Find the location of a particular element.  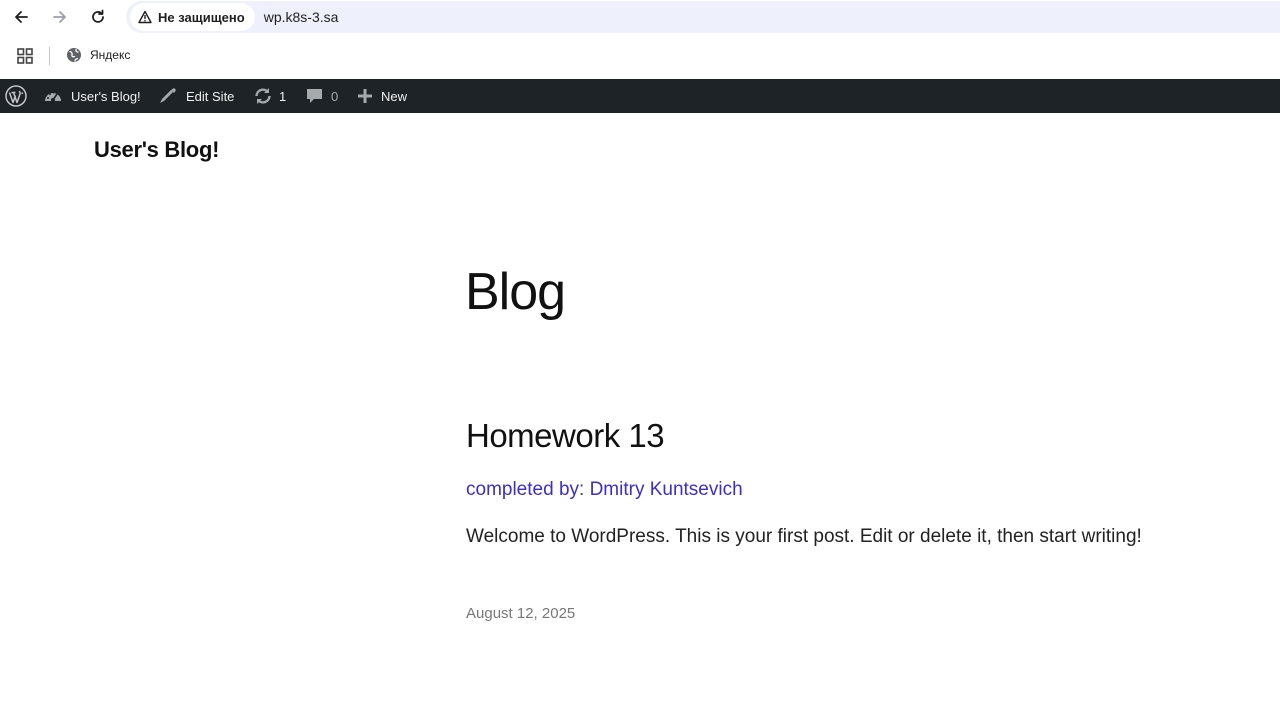

url-text: wp.k8s-3.sa is located at coordinates (301, 17).